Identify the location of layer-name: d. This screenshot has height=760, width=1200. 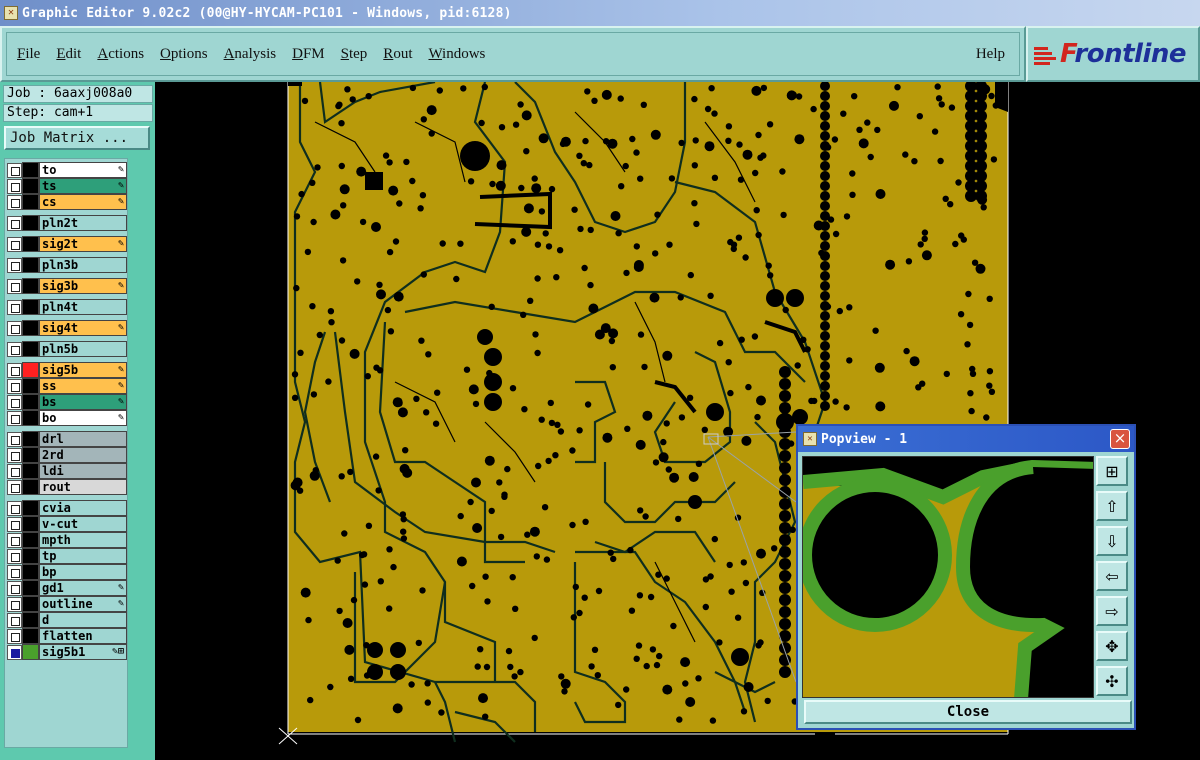
(83, 620).